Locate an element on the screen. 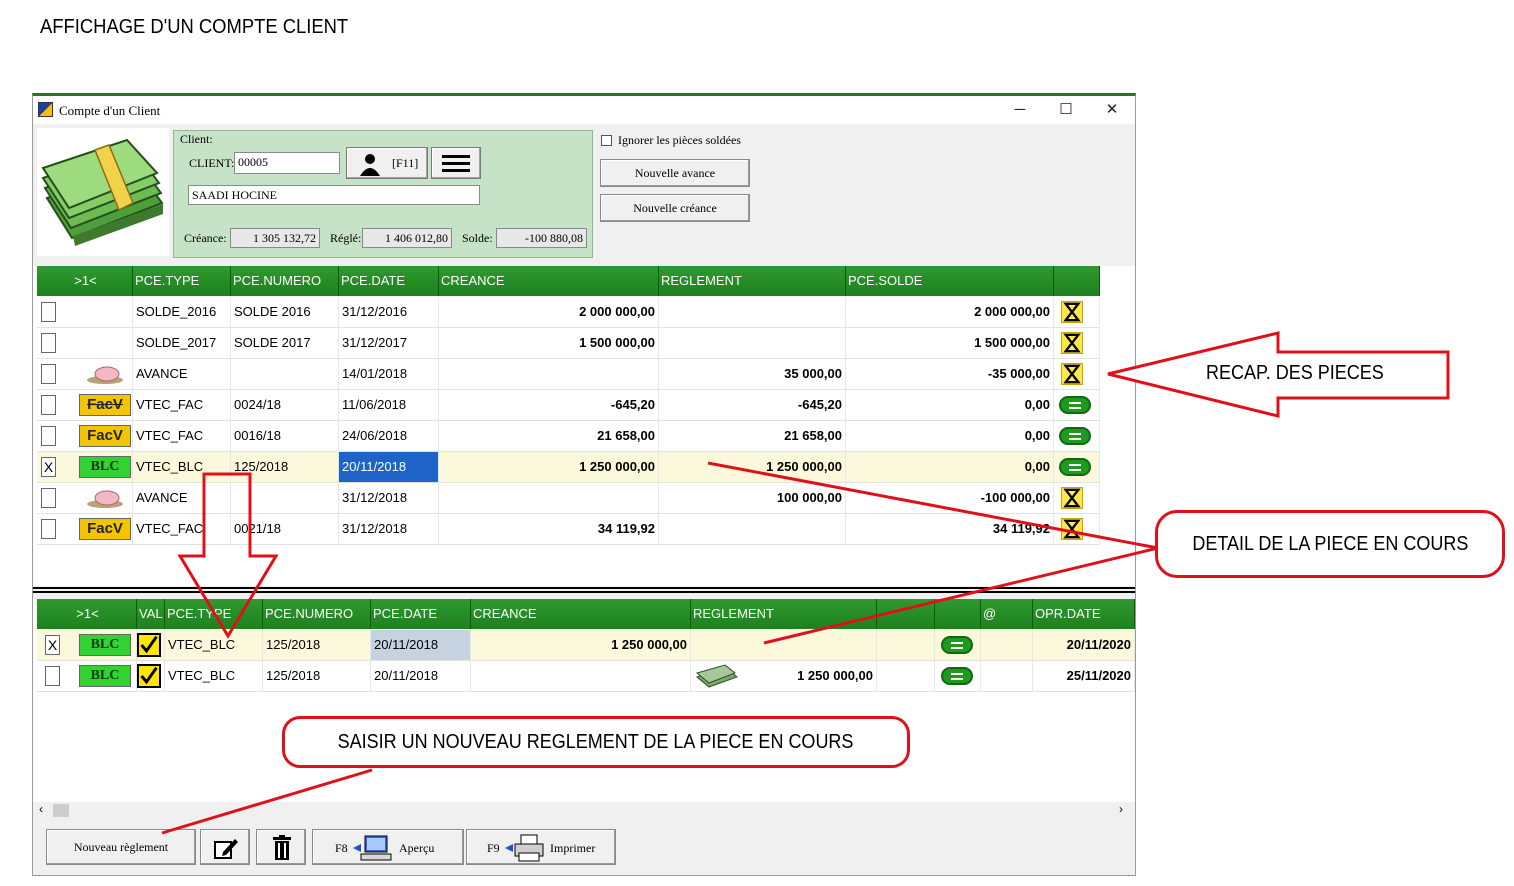 This screenshot has width=1514, height=886. callout-detail-text: DETAIL DE LA PIECE EN COURS is located at coordinates (1330, 544).